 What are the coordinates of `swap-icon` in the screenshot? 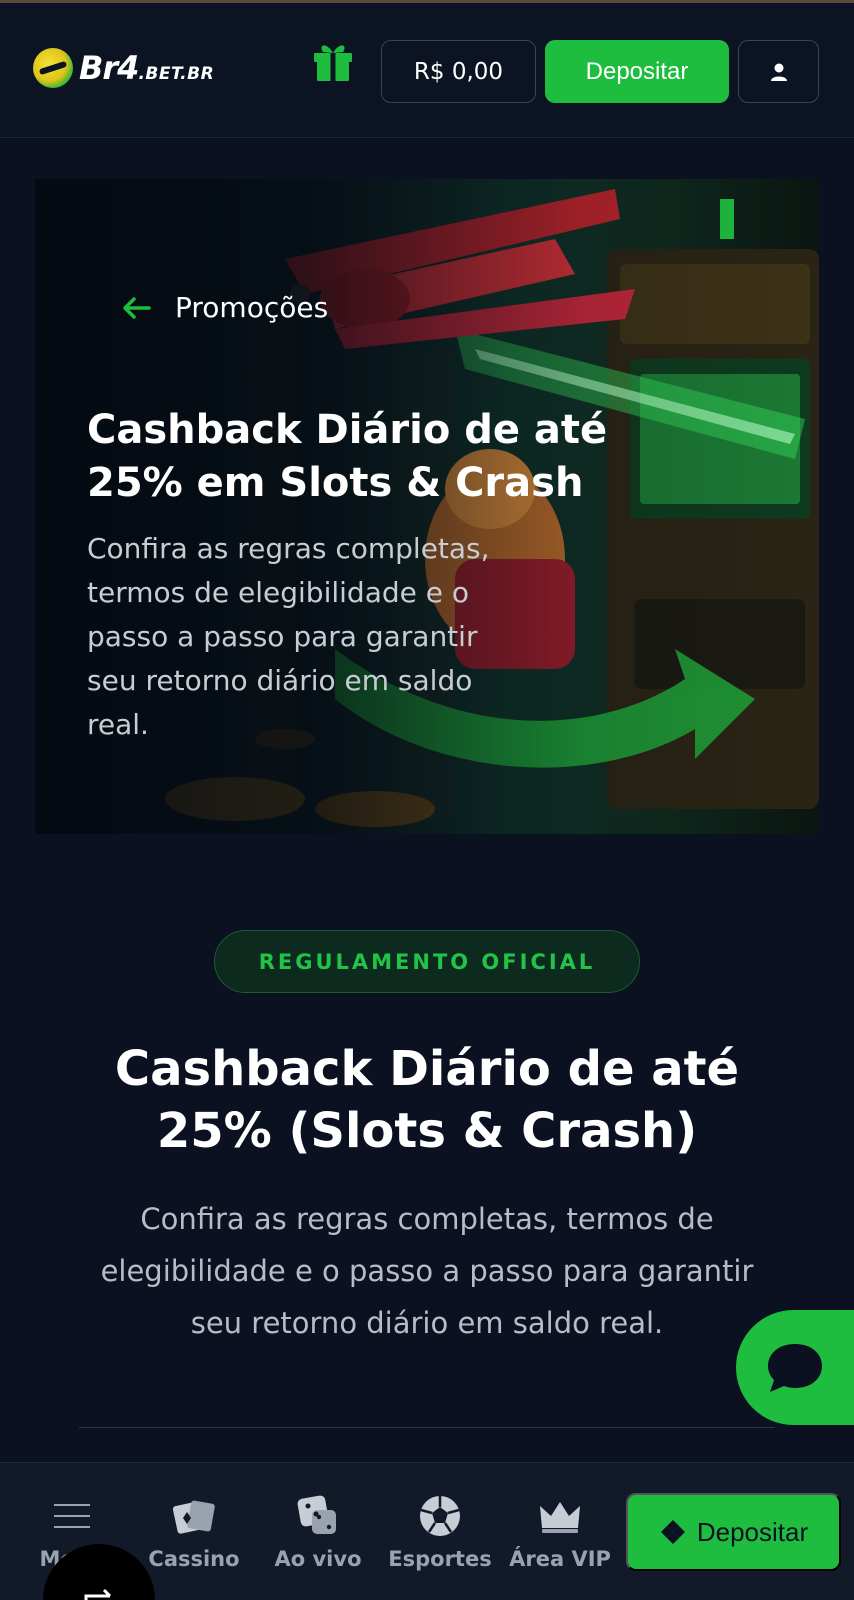 It's located at (98, 1594).